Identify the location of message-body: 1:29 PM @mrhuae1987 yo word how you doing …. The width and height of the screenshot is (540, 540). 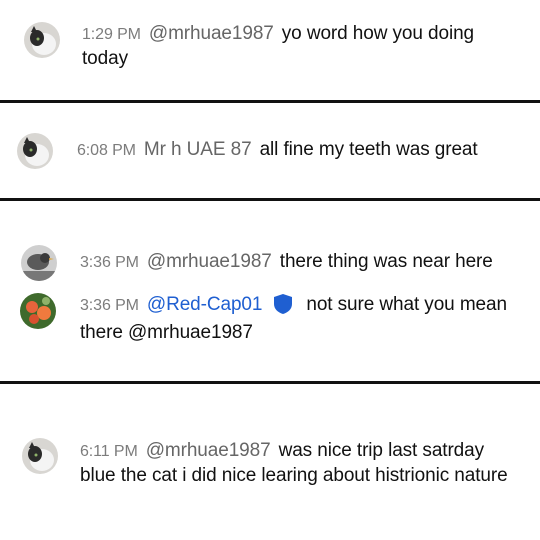
(302, 46).